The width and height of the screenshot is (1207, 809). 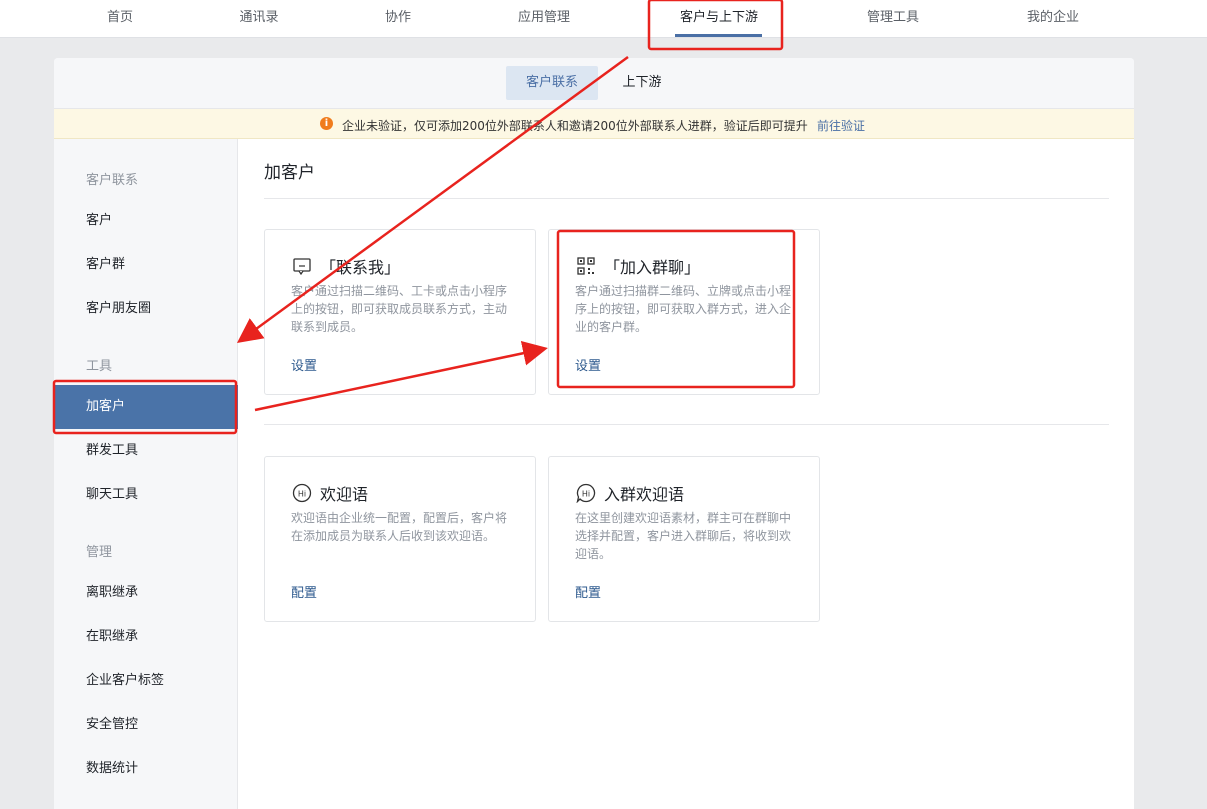 What do you see at coordinates (603, 19) in the screenshot?
I see `top-nav: 首页 通讯录 协作 应用管理 客户与上下游 管理工具 我的企业` at bounding box center [603, 19].